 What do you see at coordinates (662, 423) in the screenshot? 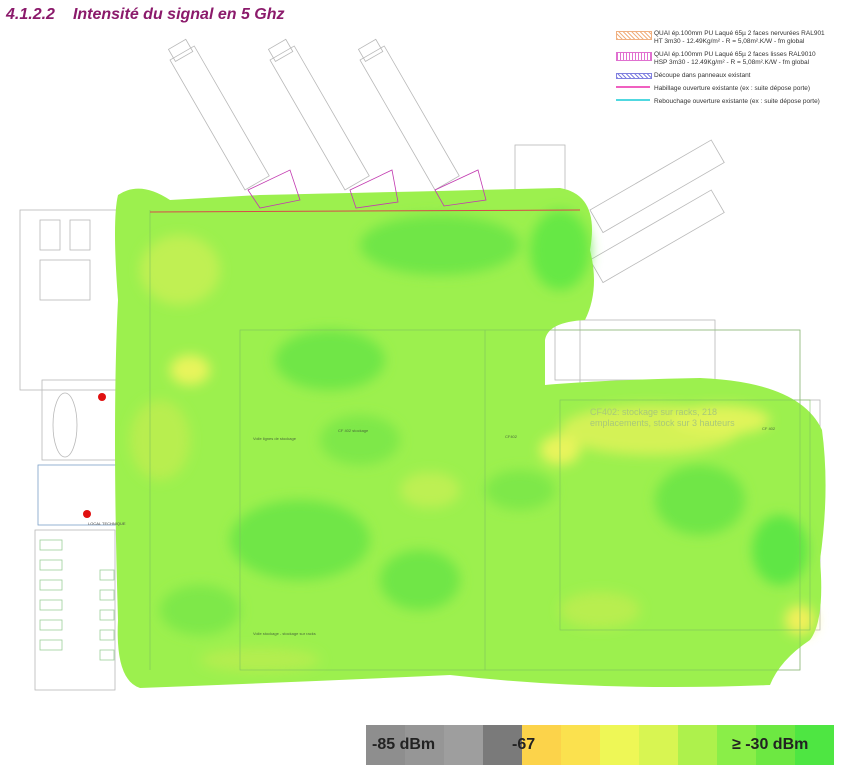
I see `zone-label: emplacements, stock sur 3 hauteurs` at bounding box center [662, 423].